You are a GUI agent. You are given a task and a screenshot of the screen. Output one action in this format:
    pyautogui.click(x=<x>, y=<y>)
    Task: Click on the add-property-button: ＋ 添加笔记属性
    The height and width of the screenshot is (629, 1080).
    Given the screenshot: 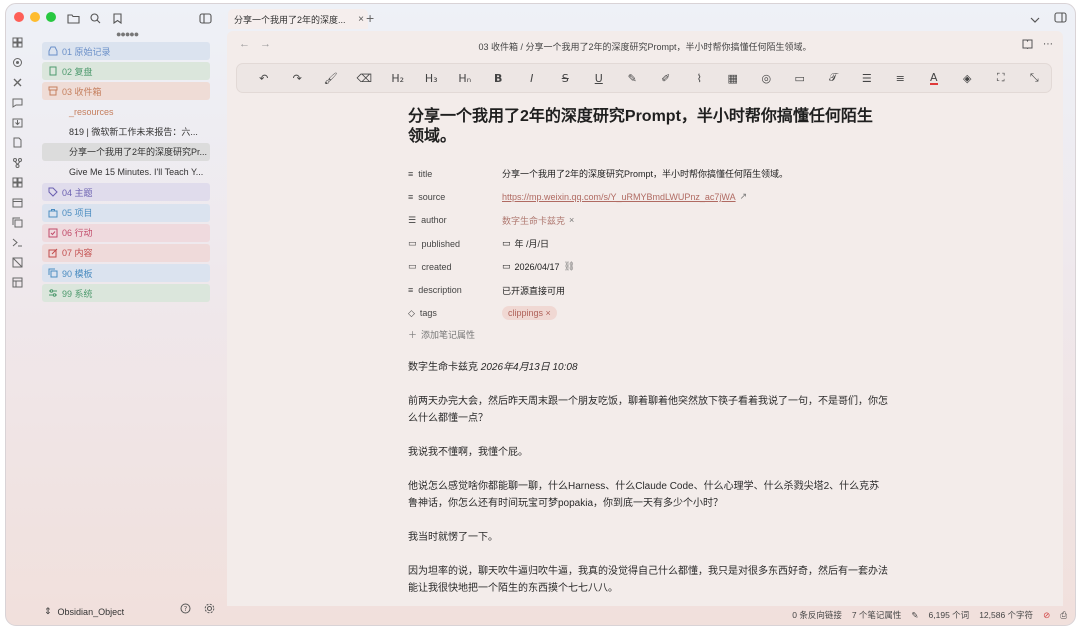 What is the action you would take?
    pyautogui.click(x=648, y=334)
    